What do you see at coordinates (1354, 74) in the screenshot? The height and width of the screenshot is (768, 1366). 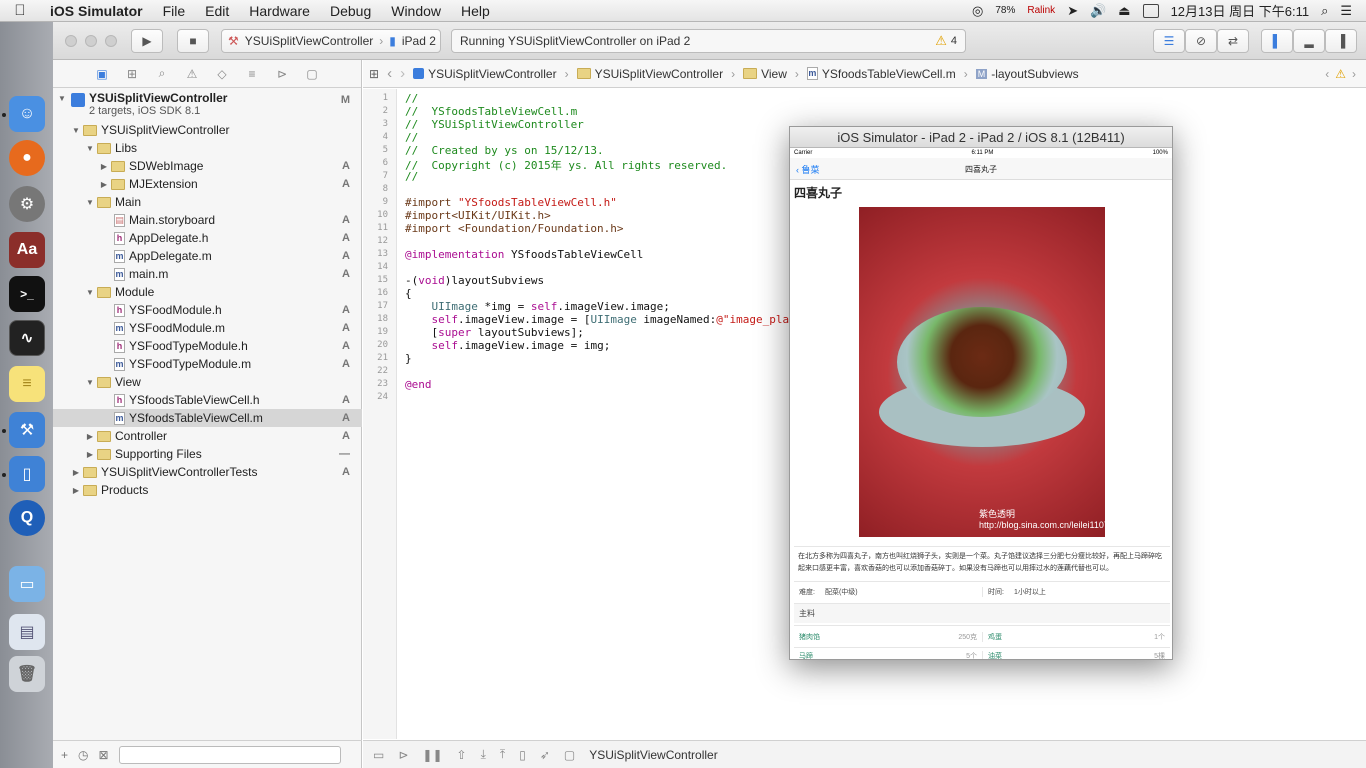 I see `next-issue-icon: ›` at bounding box center [1354, 74].